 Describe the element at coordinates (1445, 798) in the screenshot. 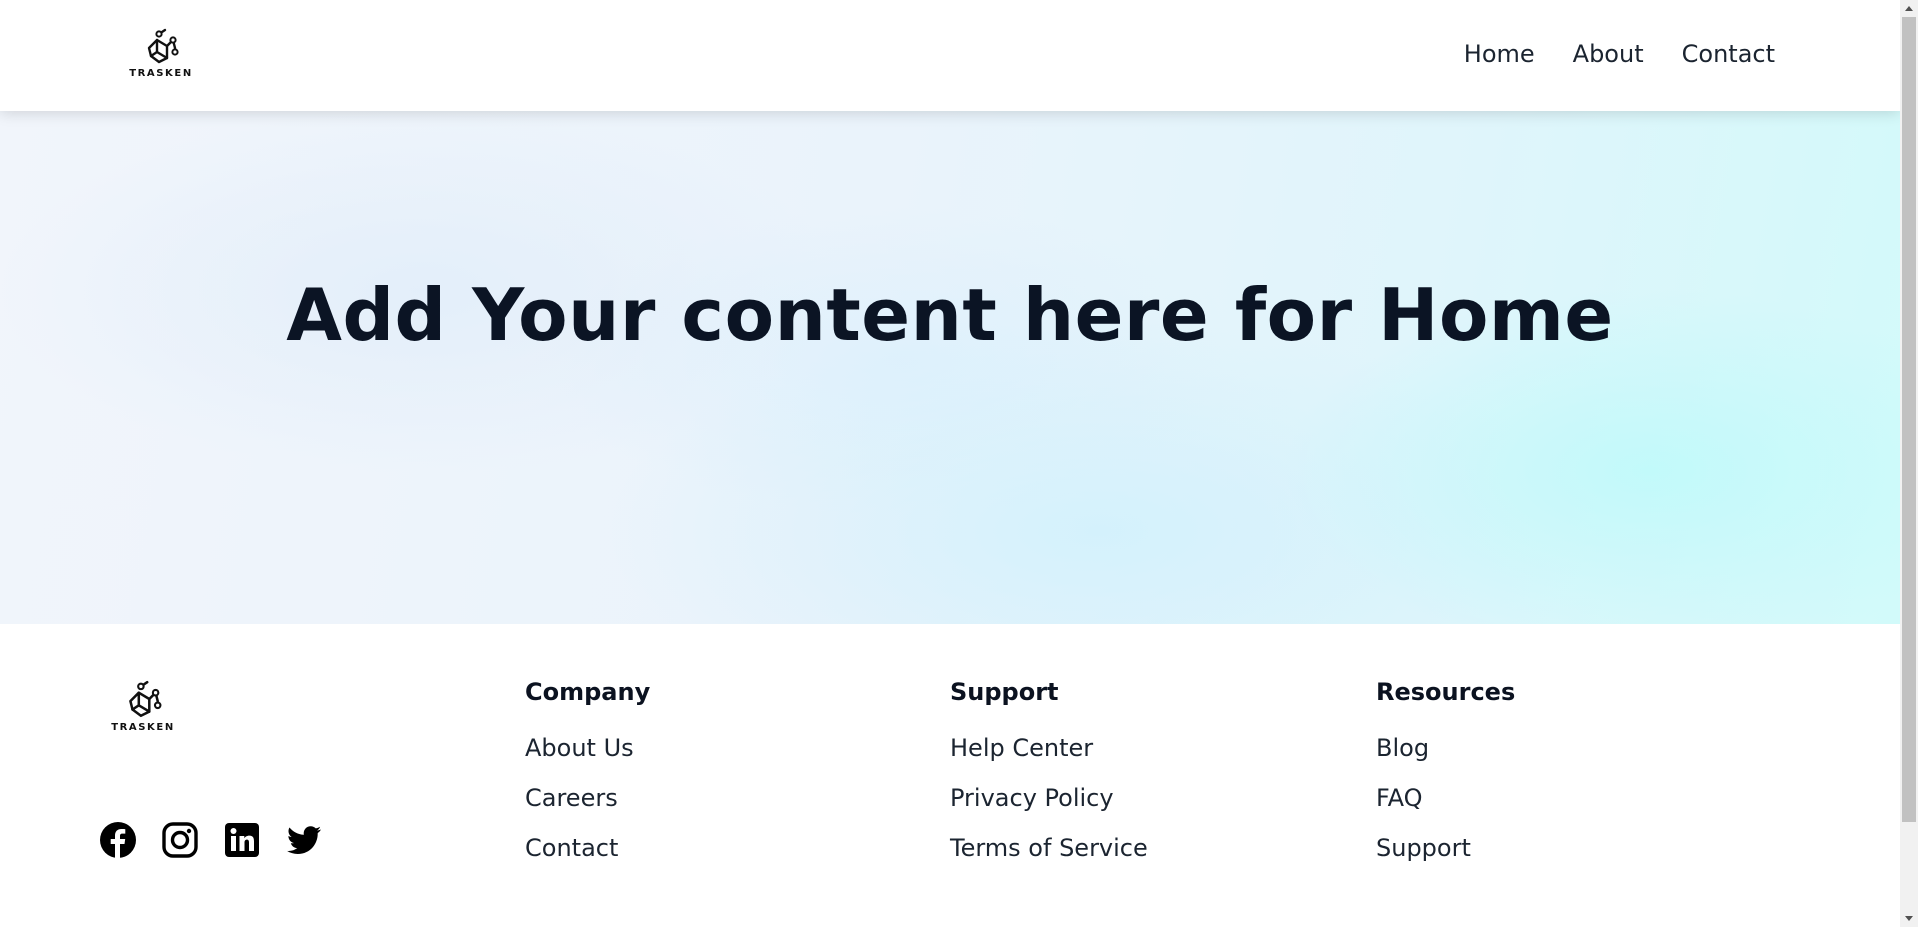

I see `footer-link-faq: FAQ` at that location.